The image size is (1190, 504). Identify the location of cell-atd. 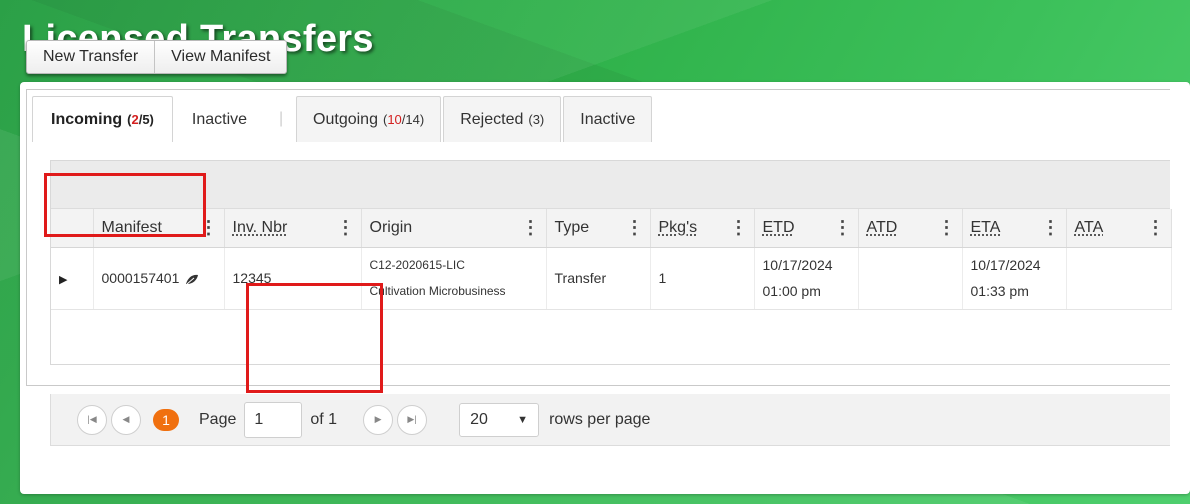
(910, 278).